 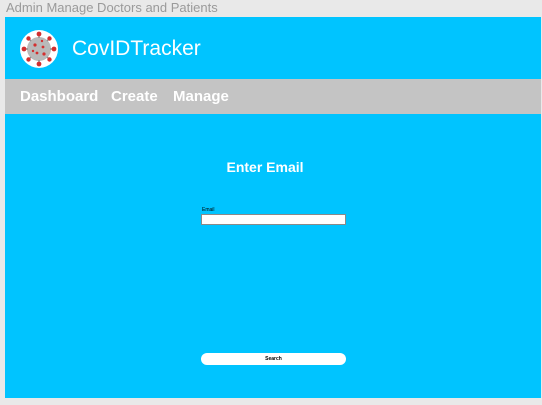 What do you see at coordinates (134, 96) in the screenshot?
I see `nav-item-create: Create` at bounding box center [134, 96].